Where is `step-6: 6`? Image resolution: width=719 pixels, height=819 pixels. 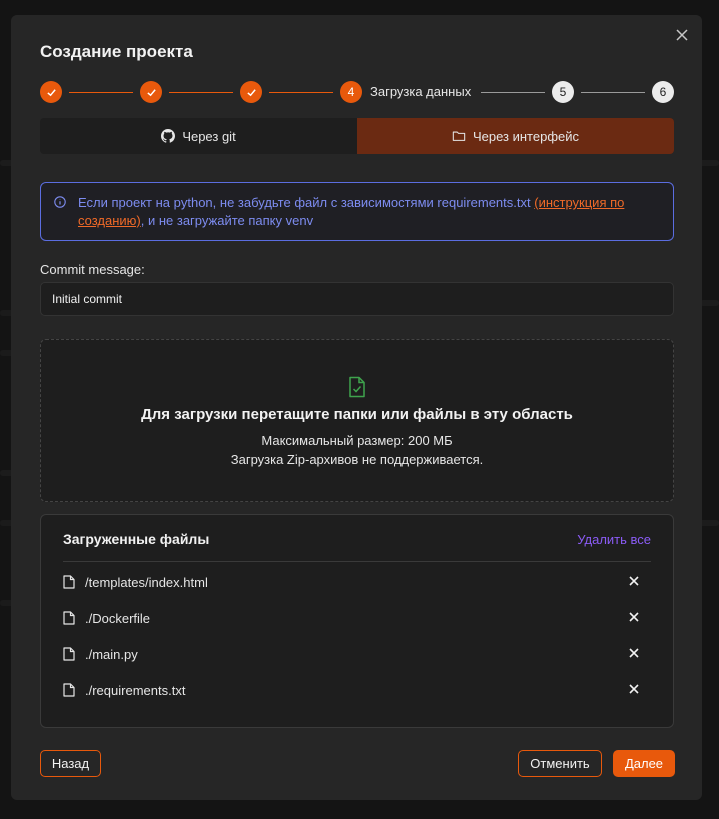 step-6: 6 is located at coordinates (663, 92).